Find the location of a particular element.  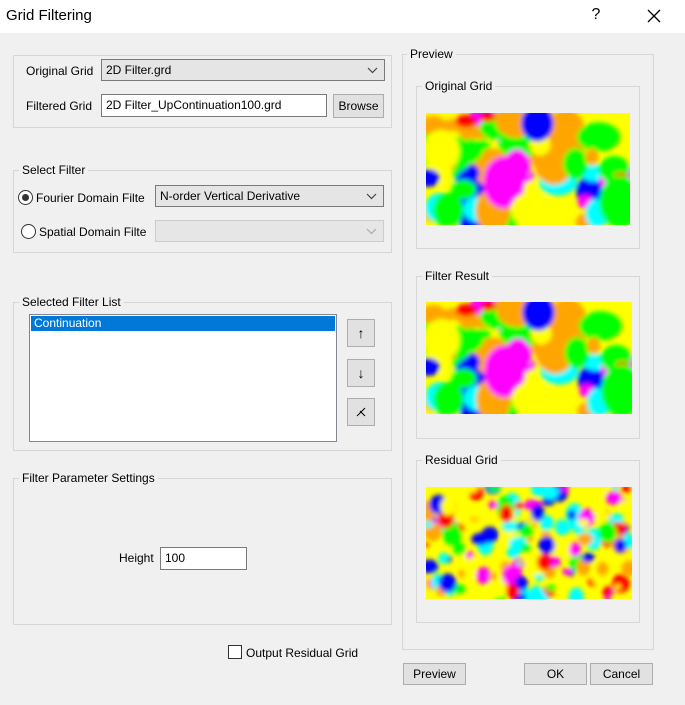

filtered-grid-label: Filtered Grid is located at coordinates (59, 106).